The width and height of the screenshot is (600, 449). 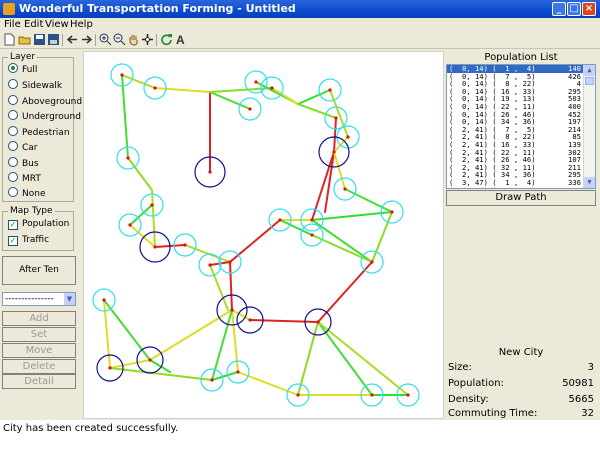 What do you see at coordinates (522, 368) in the screenshot?
I see `city-size-row: Size: 3` at bounding box center [522, 368].